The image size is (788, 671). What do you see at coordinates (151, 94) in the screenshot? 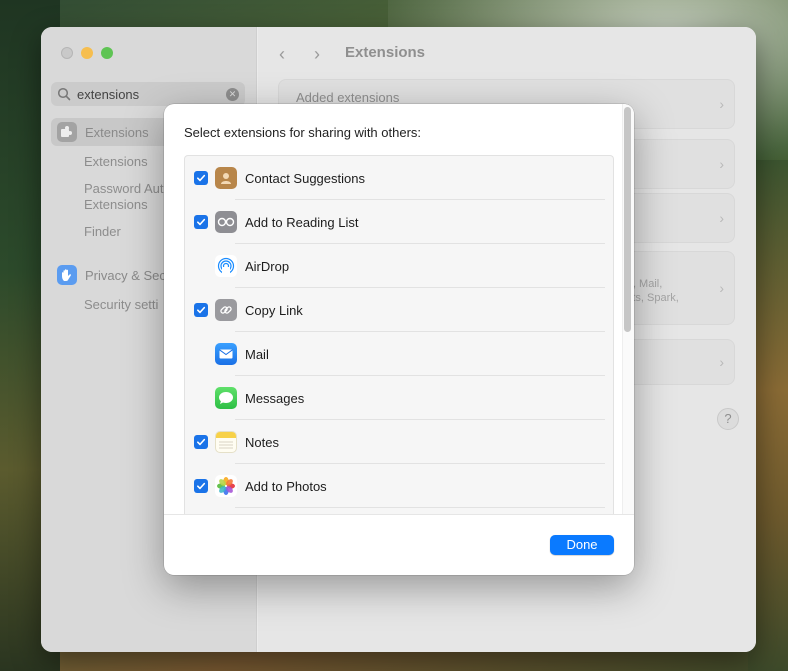
I see `search-input: extensions` at bounding box center [151, 94].